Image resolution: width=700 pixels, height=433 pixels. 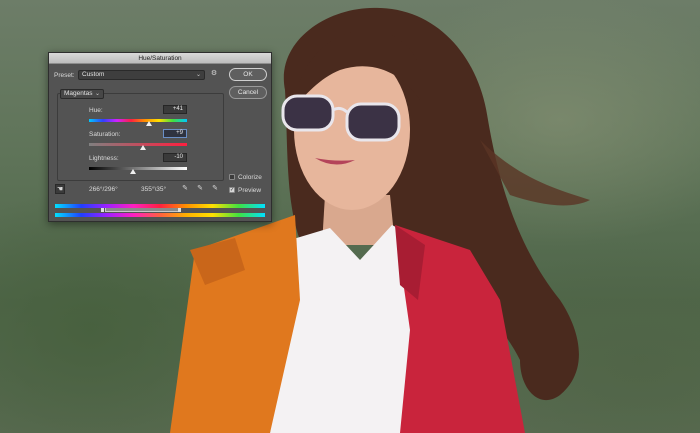 What do you see at coordinates (142, 147) in the screenshot?
I see `saturation-slider-thumb` at bounding box center [142, 147].